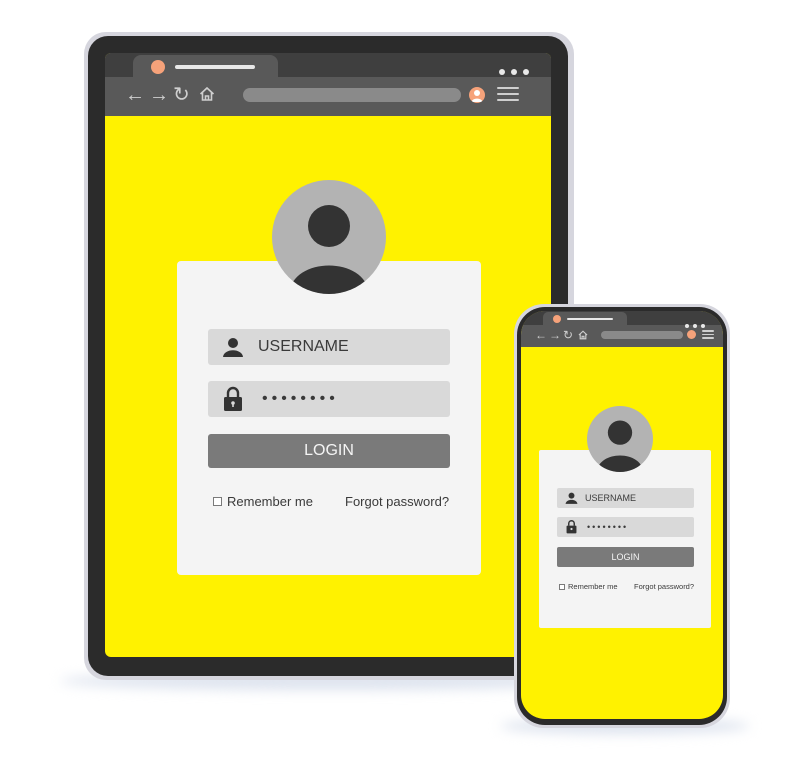 This screenshot has height=772, width=800. What do you see at coordinates (517, 71) in the screenshot?
I see `window-controls` at bounding box center [517, 71].